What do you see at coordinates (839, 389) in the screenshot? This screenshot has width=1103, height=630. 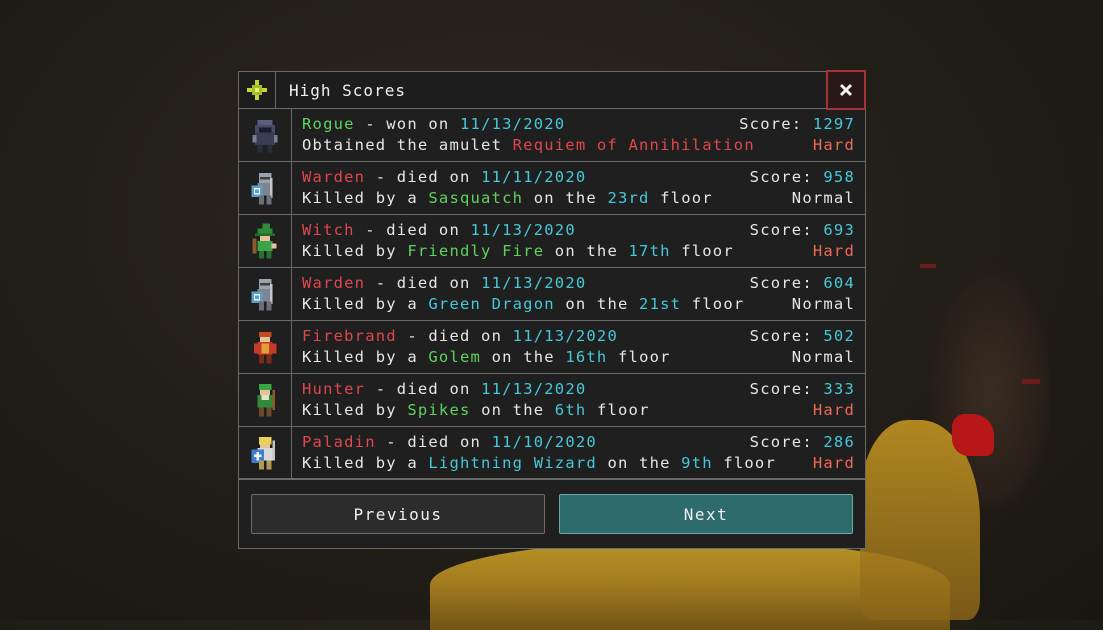 I see `score-number: 333` at bounding box center [839, 389].